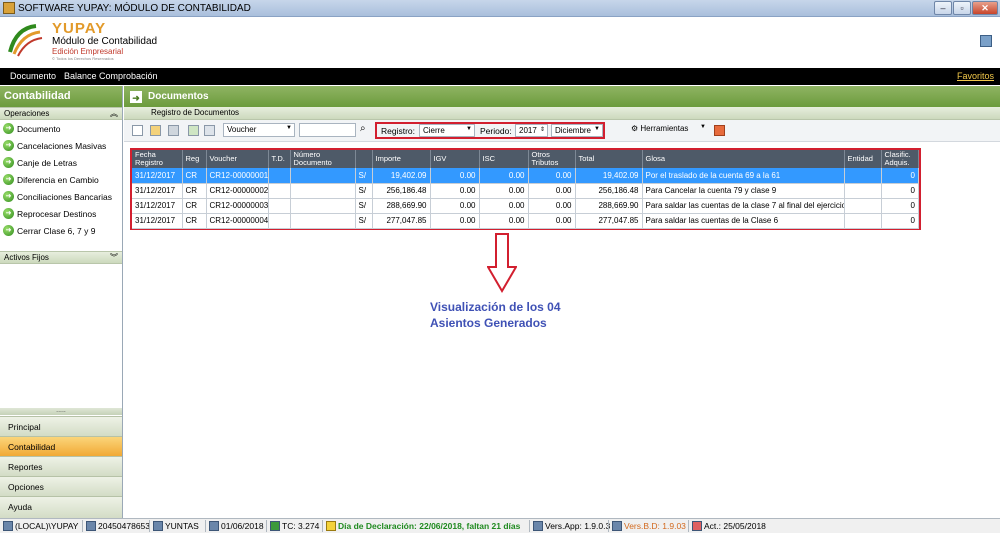  I want to click on registro-combo: Cierre ▼, so click(447, 130).